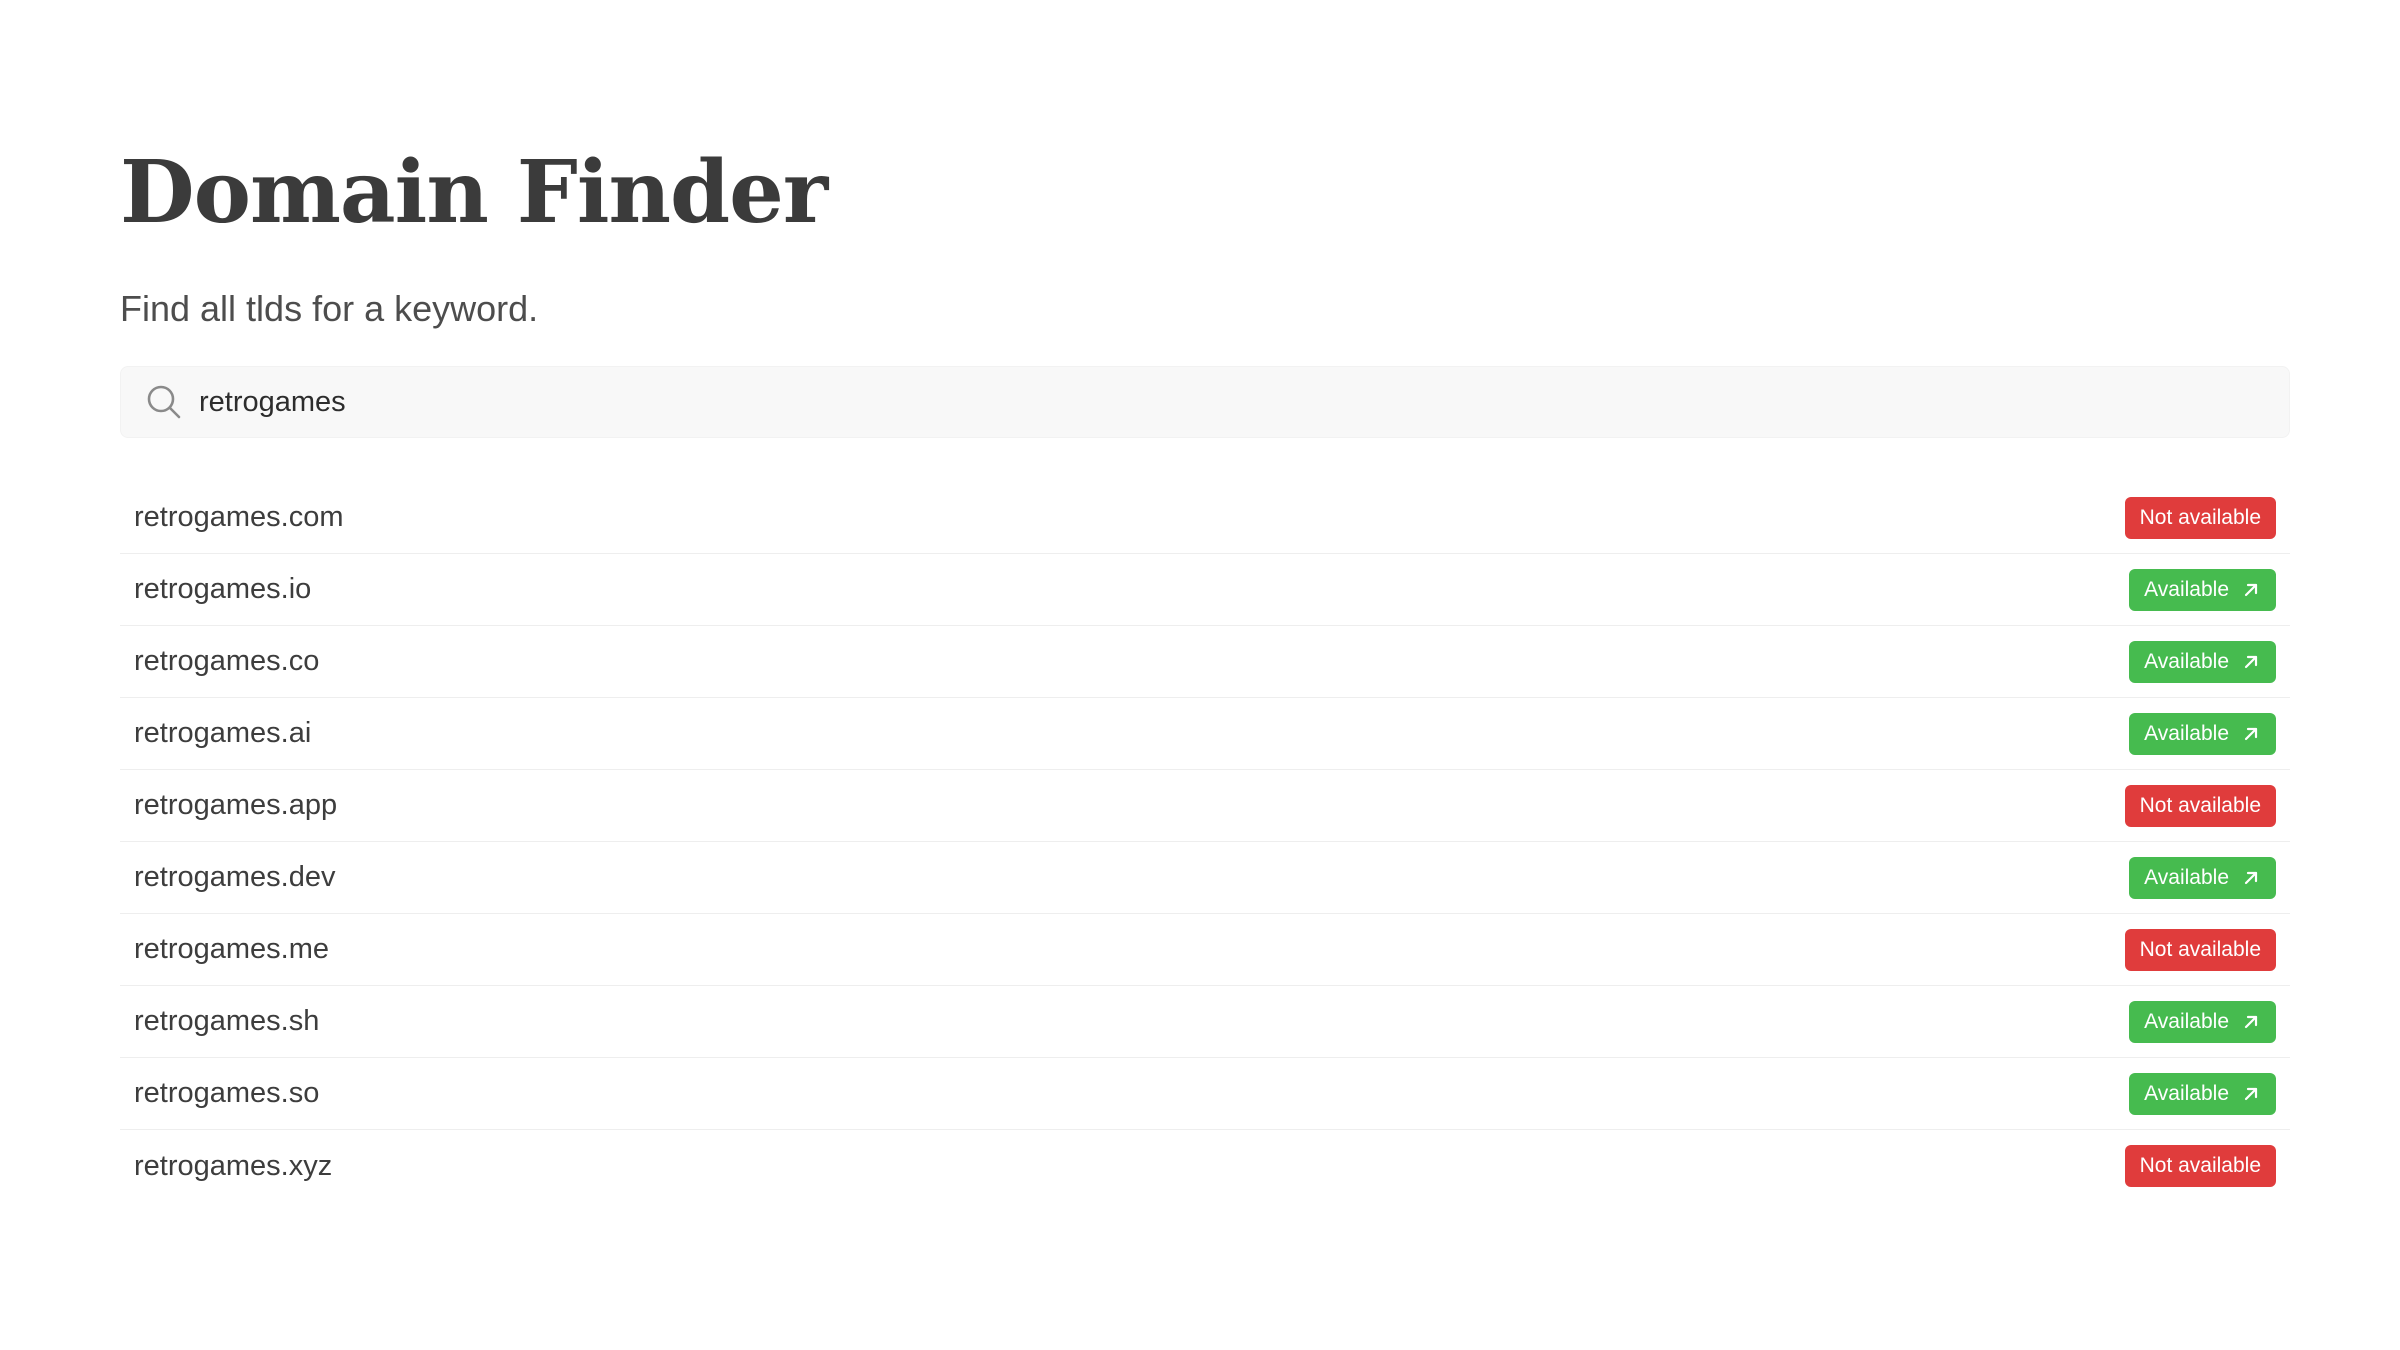 This screenshot has height=1350, width=2400. I want to click on domain-name: retrogames.app, so click(236, 805).